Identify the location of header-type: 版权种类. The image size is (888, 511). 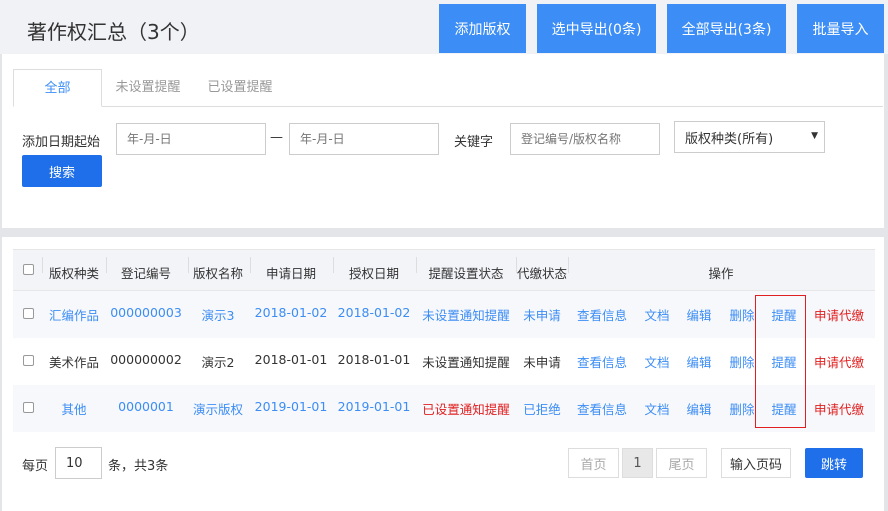
(74, 273).